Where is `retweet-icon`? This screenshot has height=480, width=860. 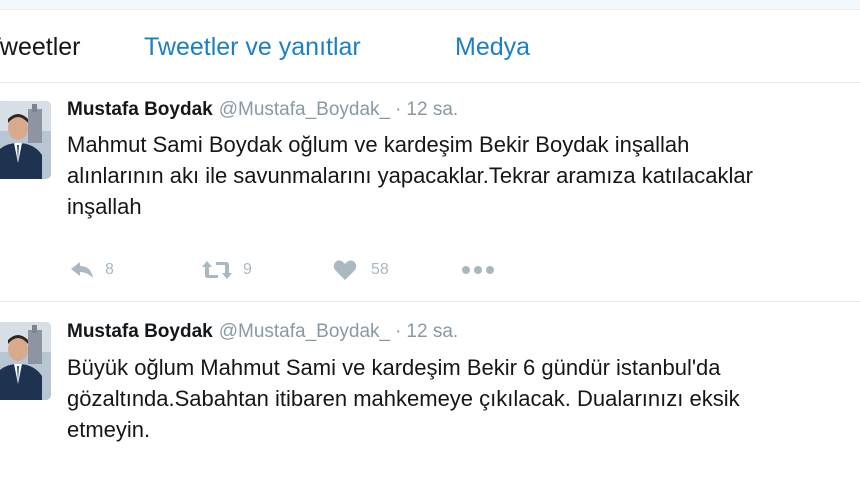
retweet-icon is located at coordinates (217, 270).